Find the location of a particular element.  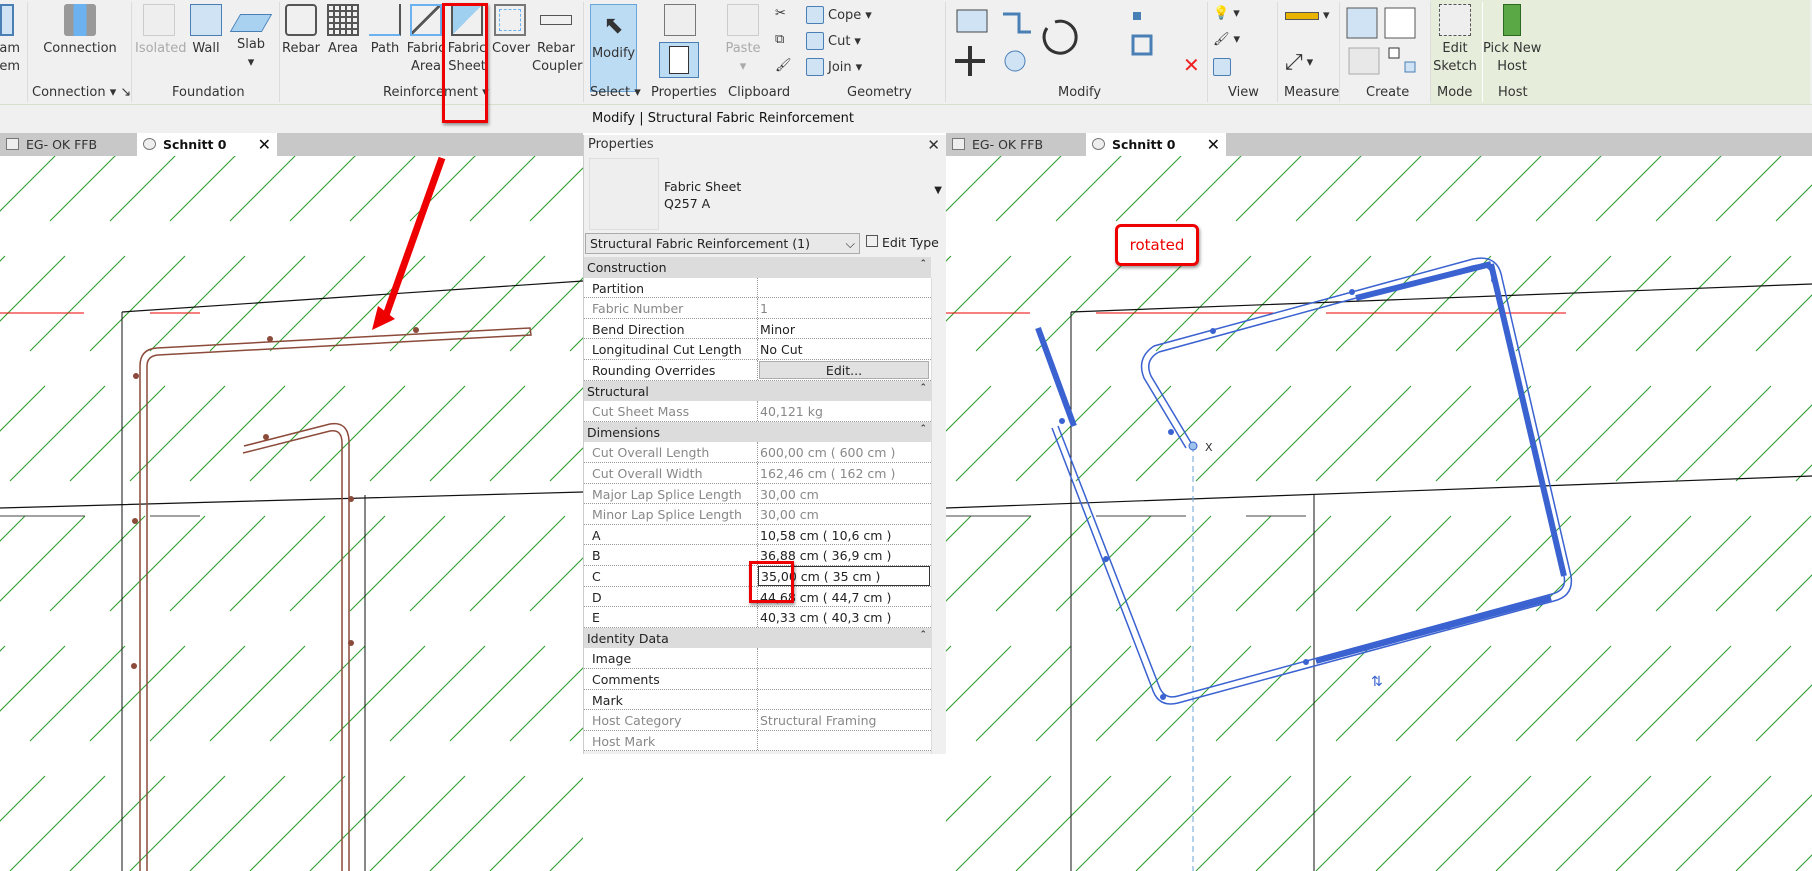

measure-button: ▾ is located at coordinates (1307, 15).